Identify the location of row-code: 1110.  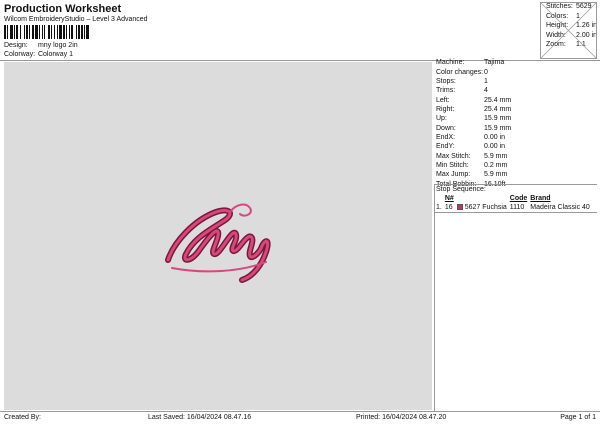
(517, 207).